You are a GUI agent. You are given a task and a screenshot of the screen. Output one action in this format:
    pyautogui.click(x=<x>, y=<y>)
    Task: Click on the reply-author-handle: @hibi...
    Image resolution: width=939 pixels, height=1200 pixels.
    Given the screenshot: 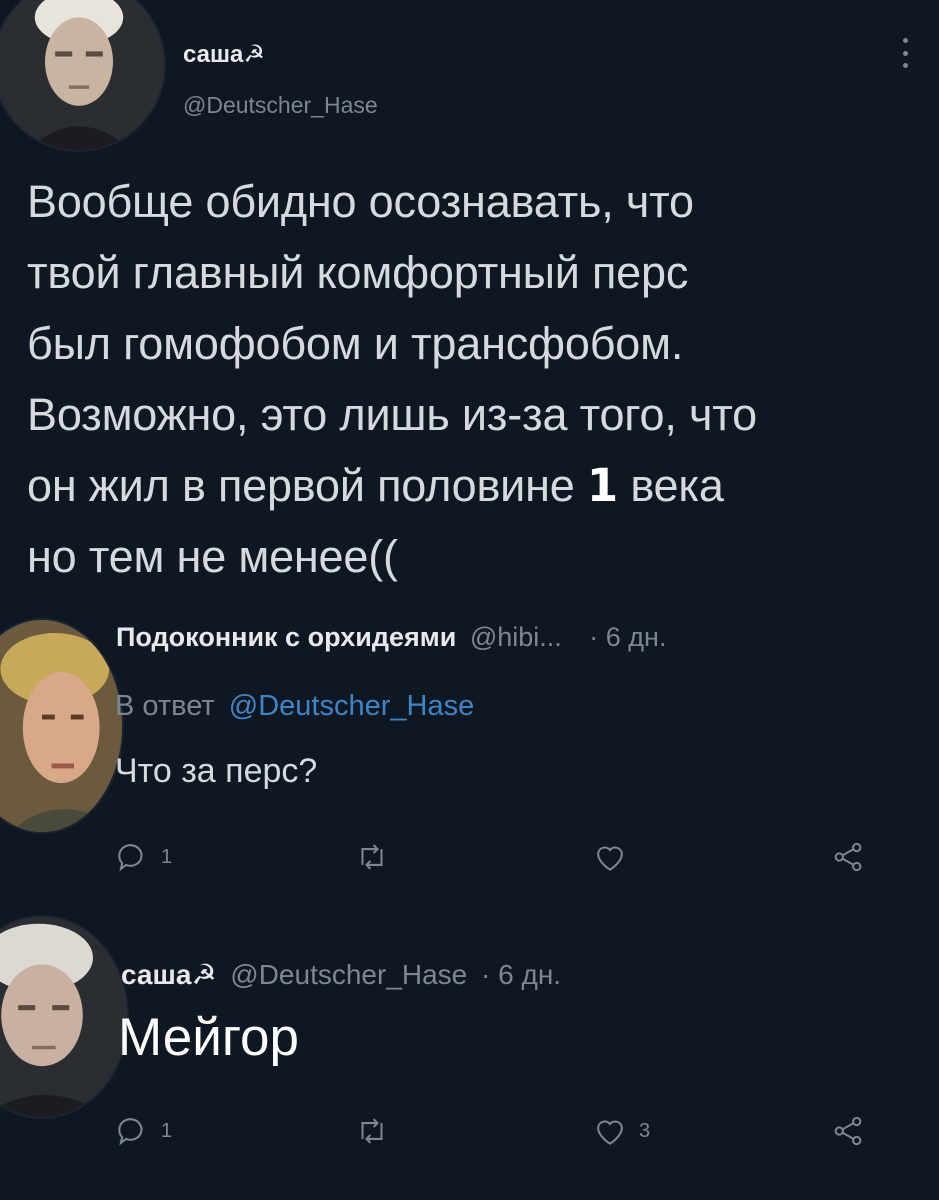 What is the action you would take?
    pyautogui.click(x=516, y=637)
    